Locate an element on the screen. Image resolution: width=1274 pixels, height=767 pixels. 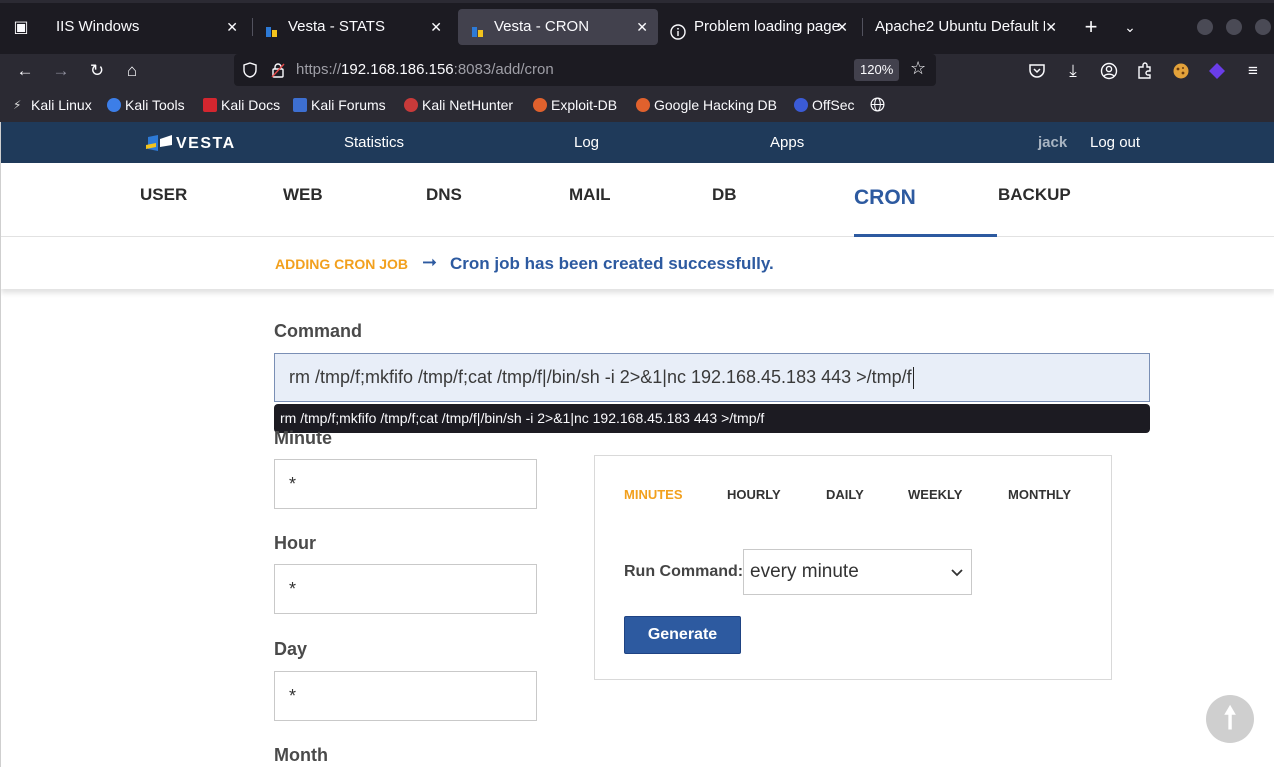
url-host: 192.168.186.156 is located at coordinates (397, 69).